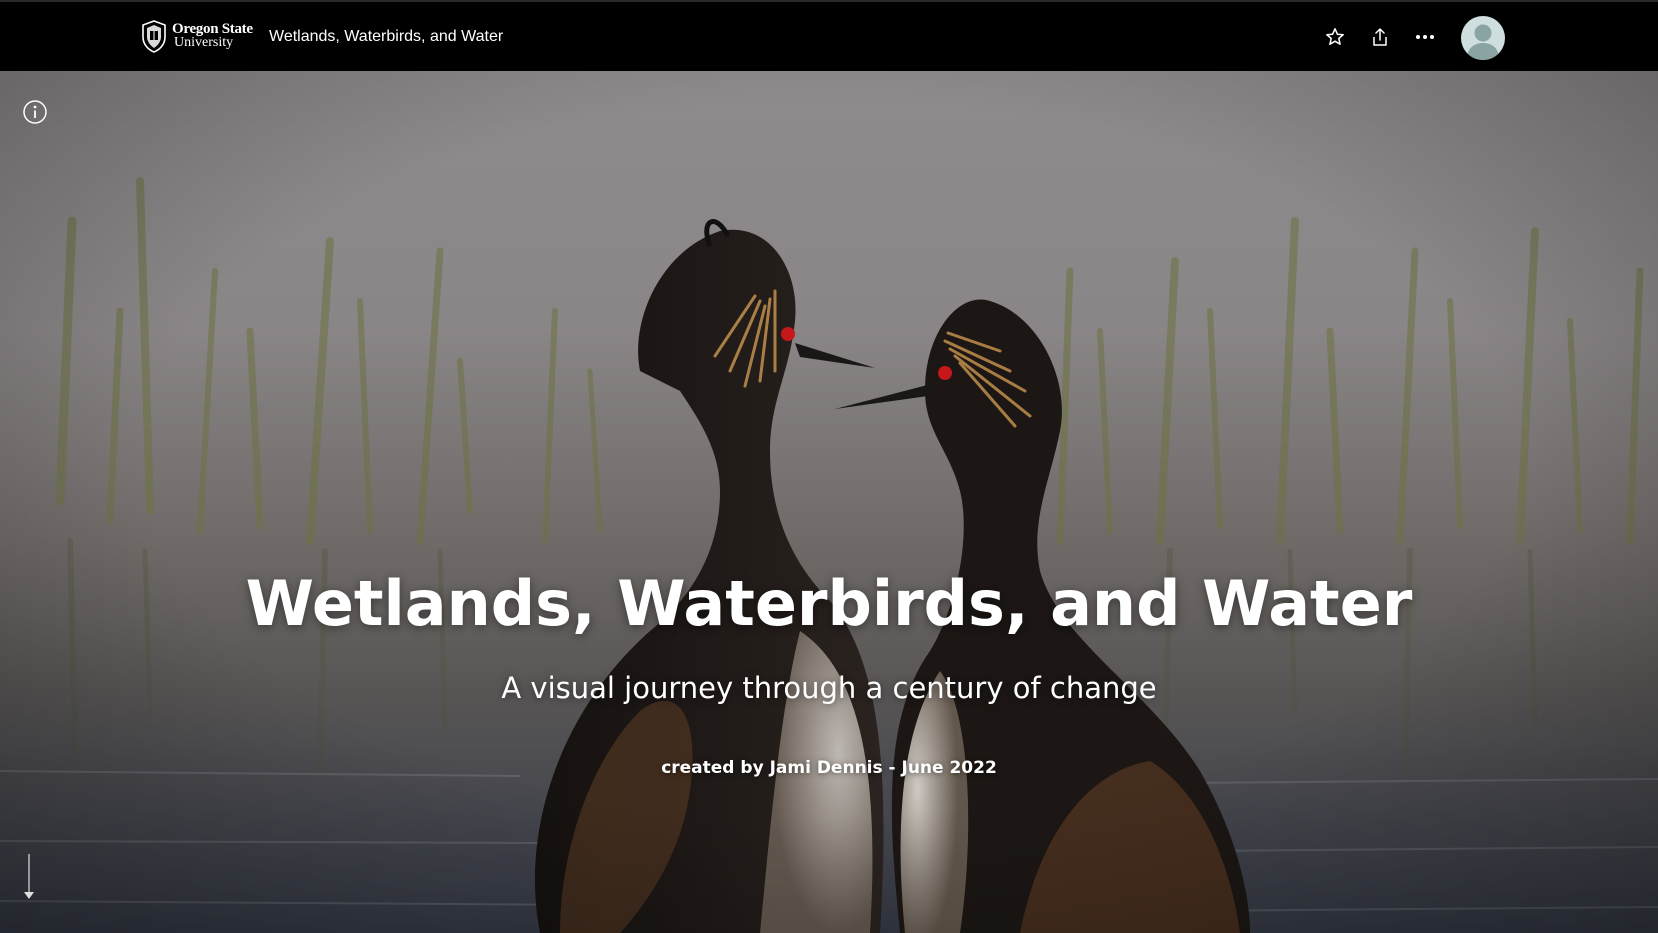 The image size is (1658, 933). I want to click on more-options-button, so click(1425, 37).